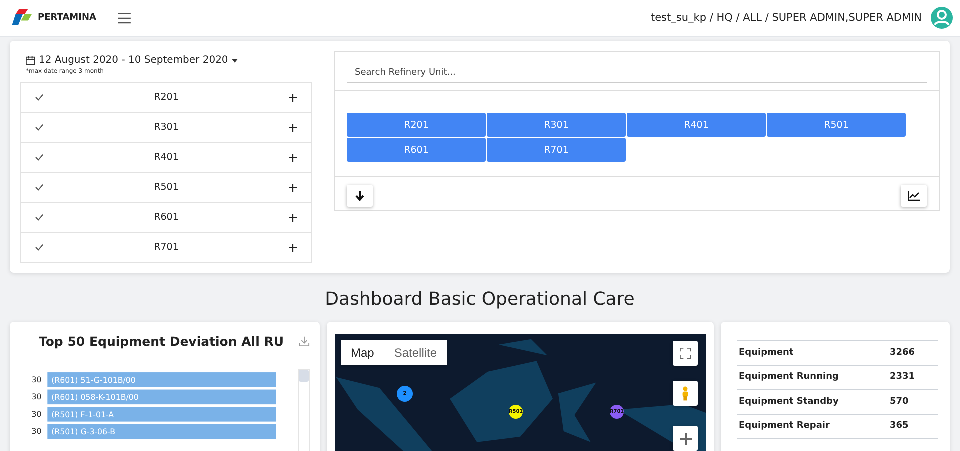 This screenshot has height=451, width=960. I want to click on user-info: test_su_kp / HQ / ALL / SUPER ADMIN,SUPER ADMIN, so click(786, 18).